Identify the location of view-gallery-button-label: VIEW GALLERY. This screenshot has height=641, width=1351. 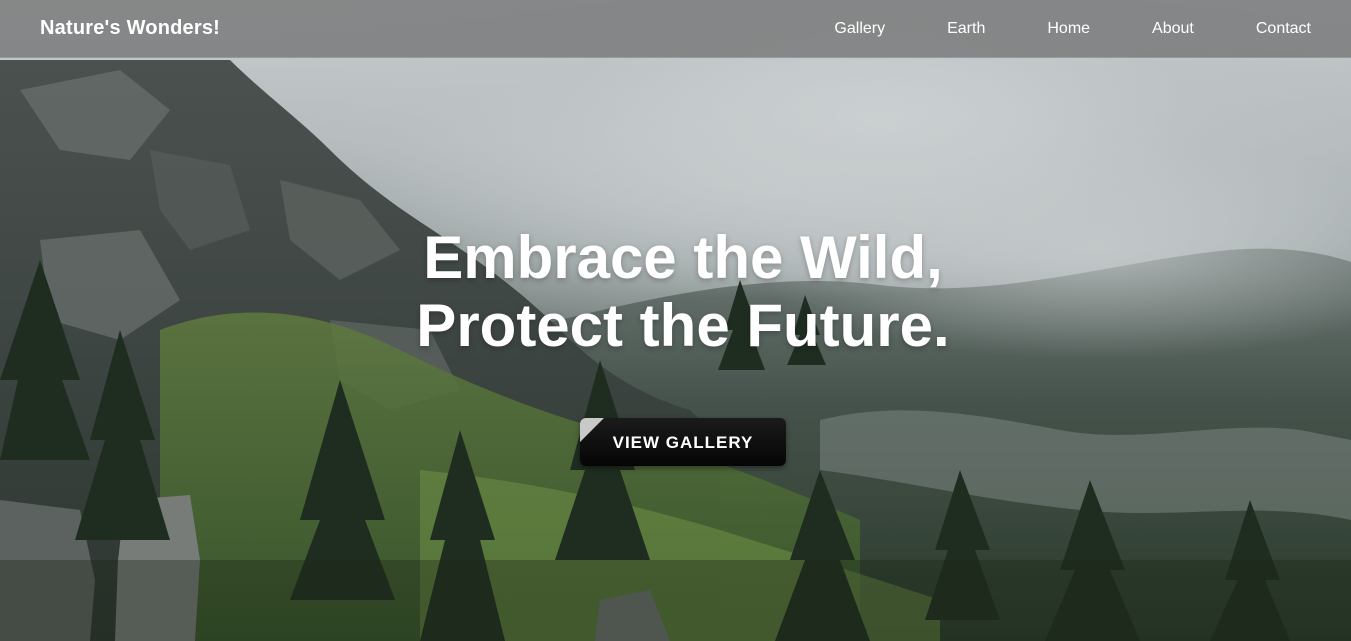
(683, 442).